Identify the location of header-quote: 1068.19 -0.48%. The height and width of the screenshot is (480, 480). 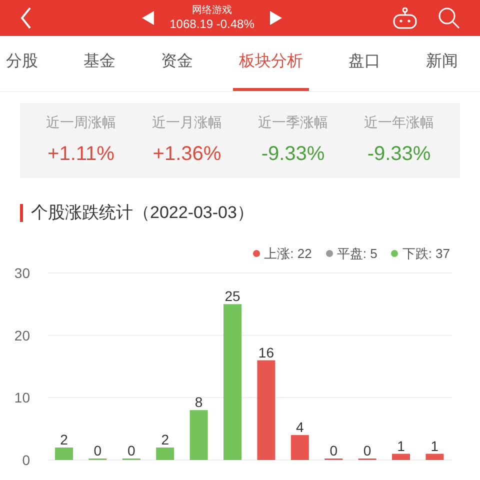
(212, 24).